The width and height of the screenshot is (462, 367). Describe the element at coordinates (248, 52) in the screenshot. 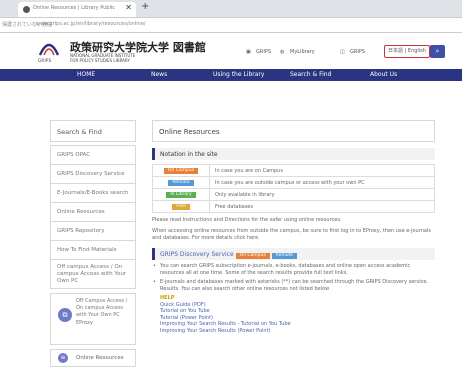

I see `header-link-opac-icon: ▣` at that location.